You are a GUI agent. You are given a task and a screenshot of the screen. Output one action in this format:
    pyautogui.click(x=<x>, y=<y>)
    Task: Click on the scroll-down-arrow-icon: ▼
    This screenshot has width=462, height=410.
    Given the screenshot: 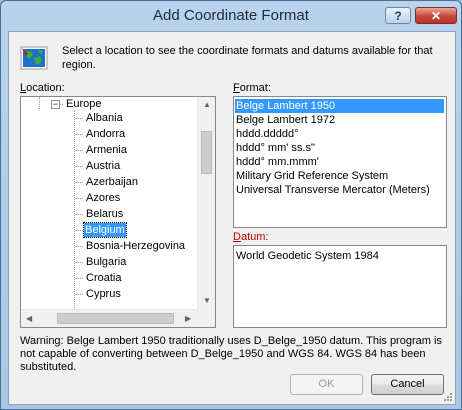 What is the action you would take?
    pyautogui.click(x=207, y=301)
    